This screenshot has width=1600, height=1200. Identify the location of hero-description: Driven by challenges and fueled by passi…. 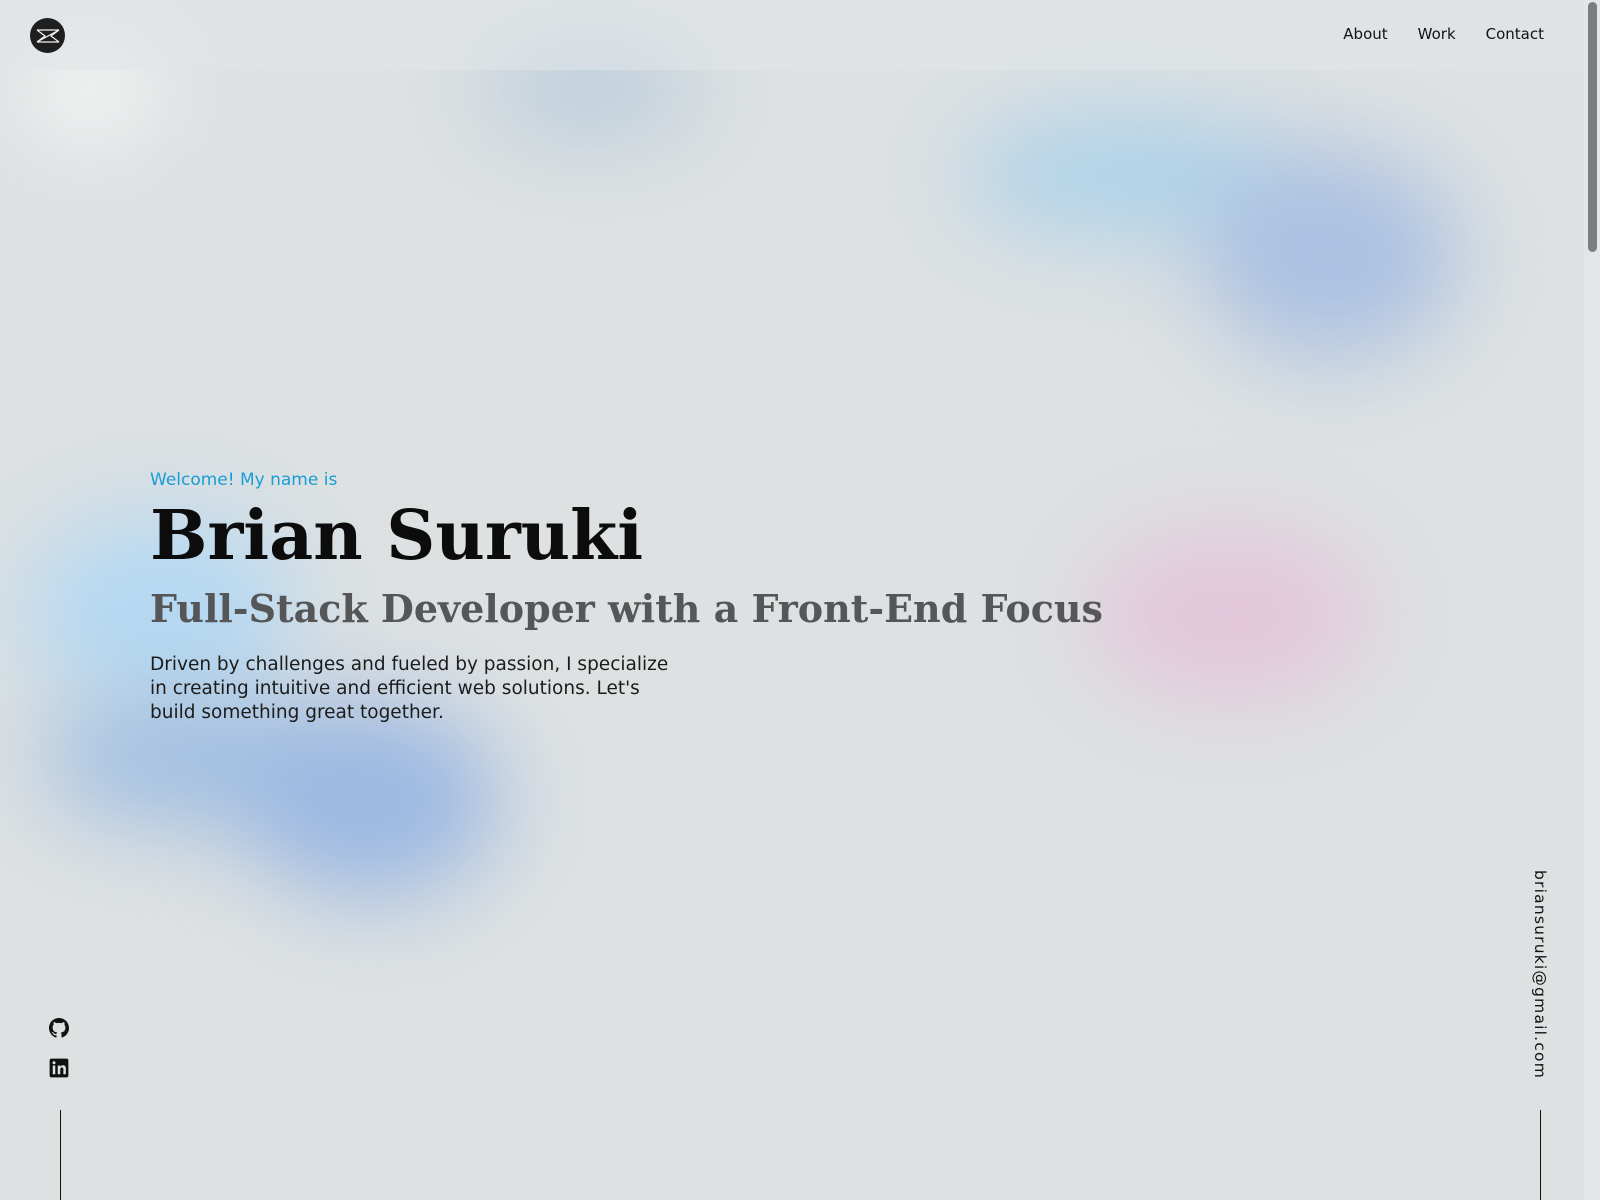
(409, 688).